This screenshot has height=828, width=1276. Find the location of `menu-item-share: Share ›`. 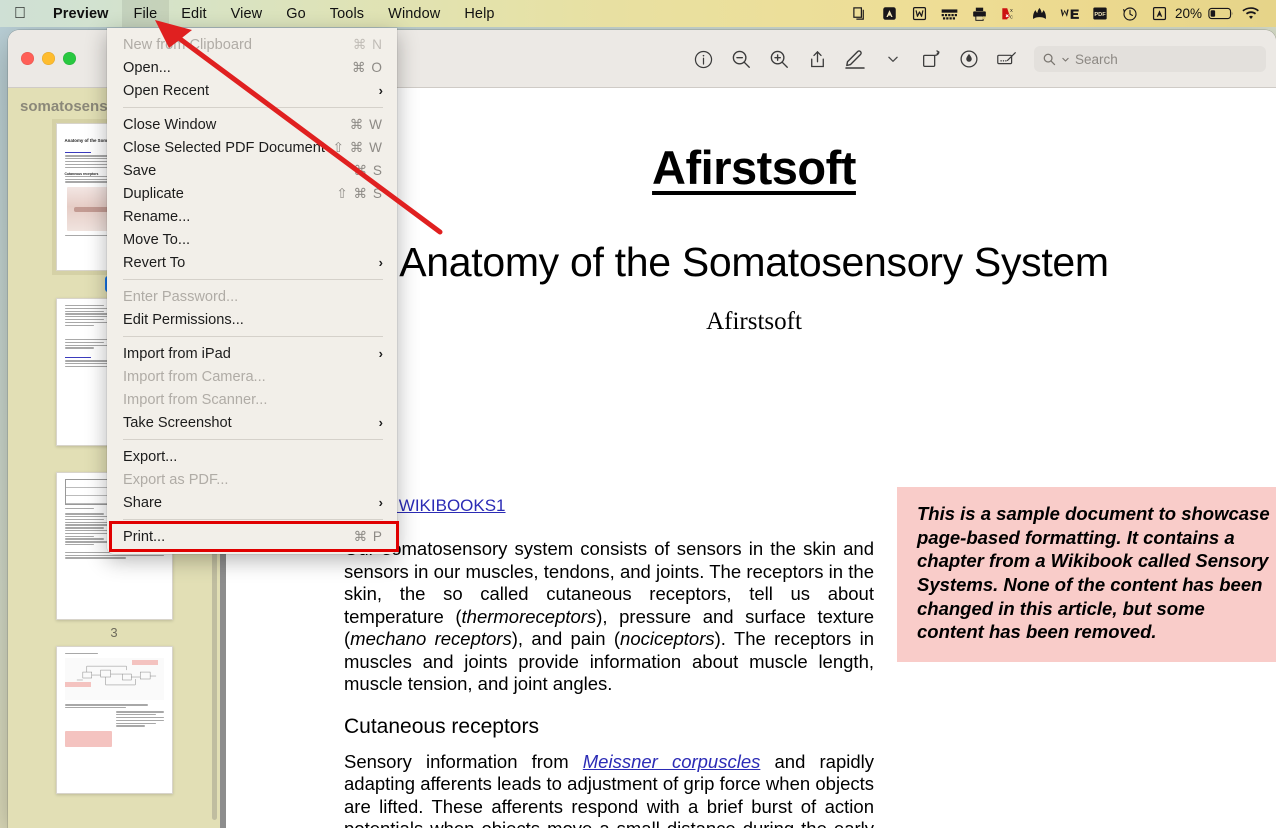

menu-item-share: Share › is located at coordinates (252, 502).